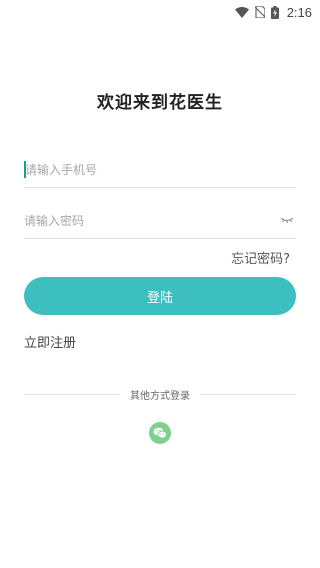 The image size is (320, 568). Describe the element at coordinates (248, 394) in the screenshot. I see `divider-right` at that location.